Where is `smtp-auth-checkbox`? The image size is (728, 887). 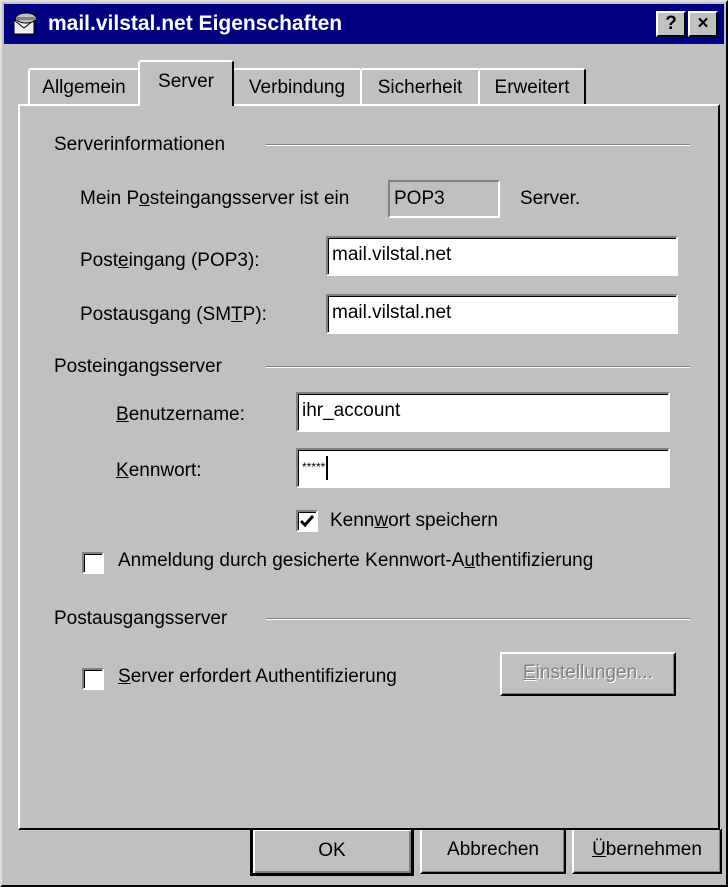 smtp-auth-checkbox is located at coordinates (93, 679).